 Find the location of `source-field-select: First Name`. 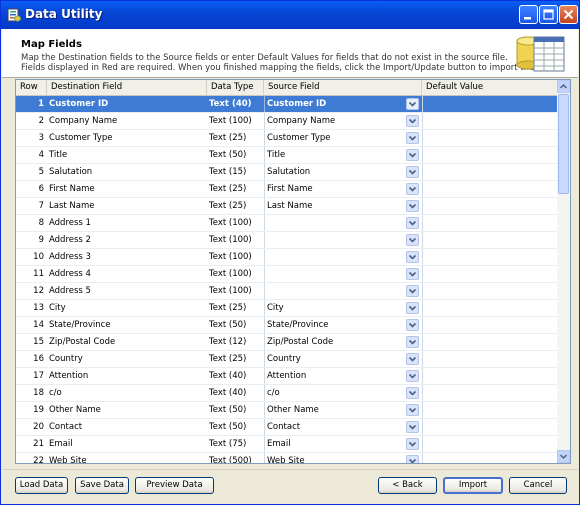

source-field-select: First Name is located at coordinates (342, 189).